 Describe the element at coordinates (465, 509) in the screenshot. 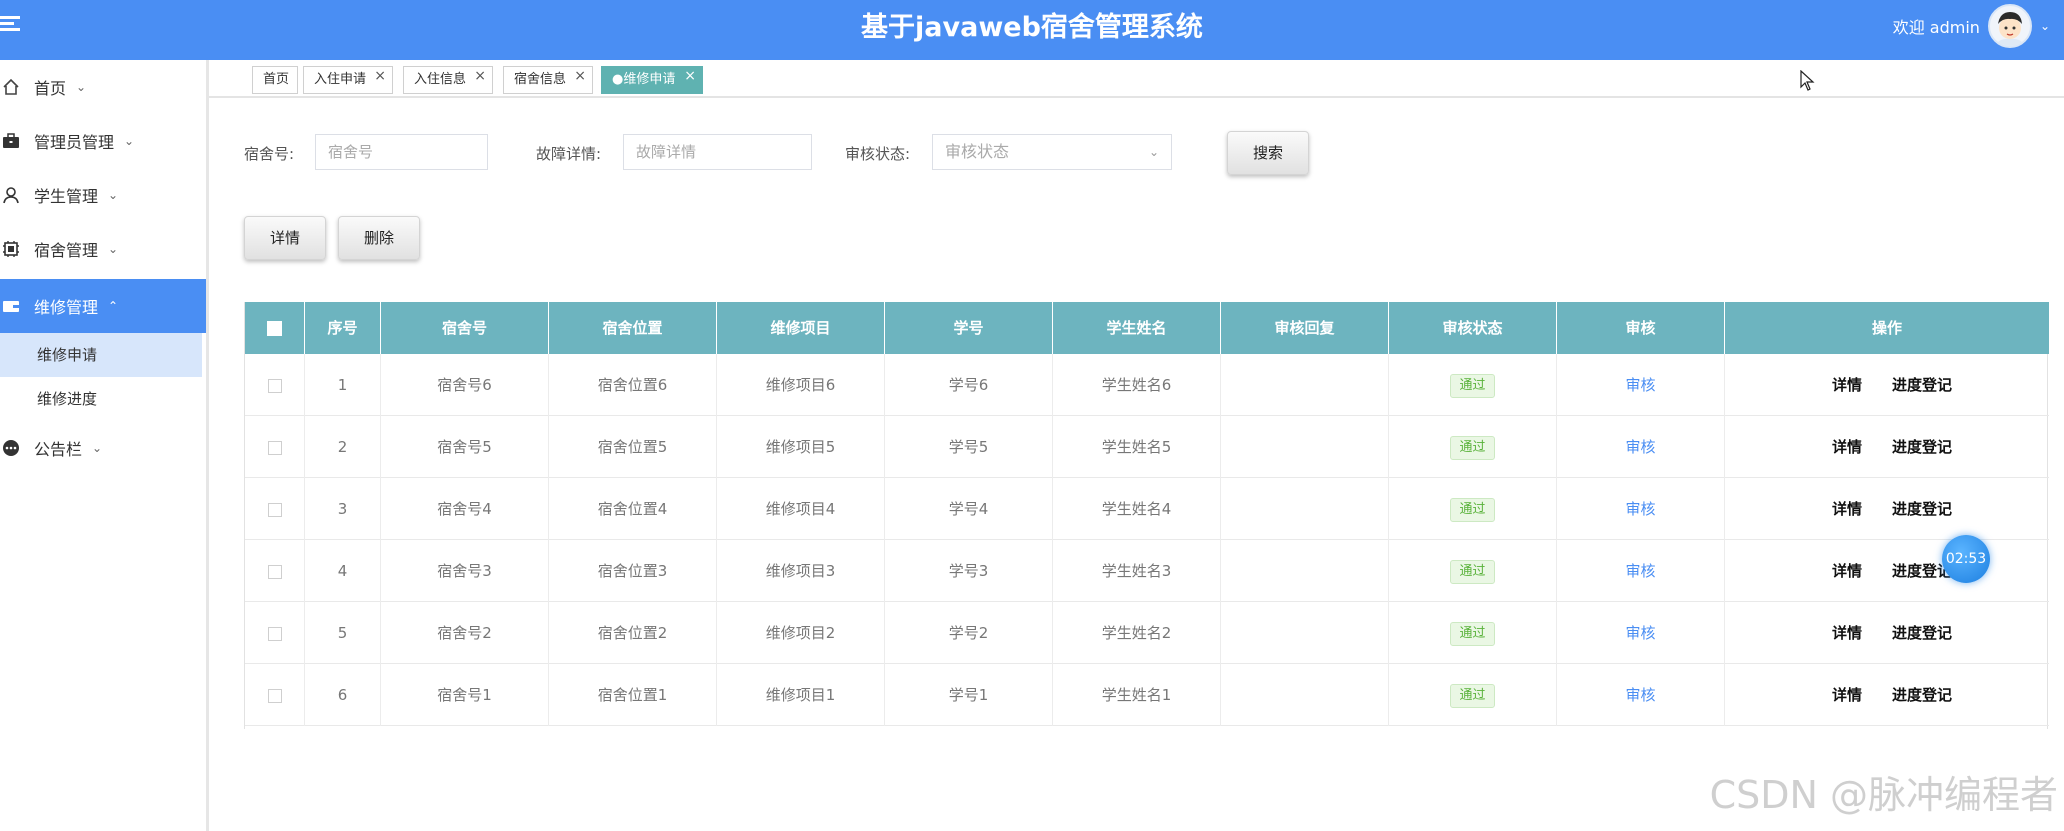

I see `cell-dorm: 宿舍号4` at that location.